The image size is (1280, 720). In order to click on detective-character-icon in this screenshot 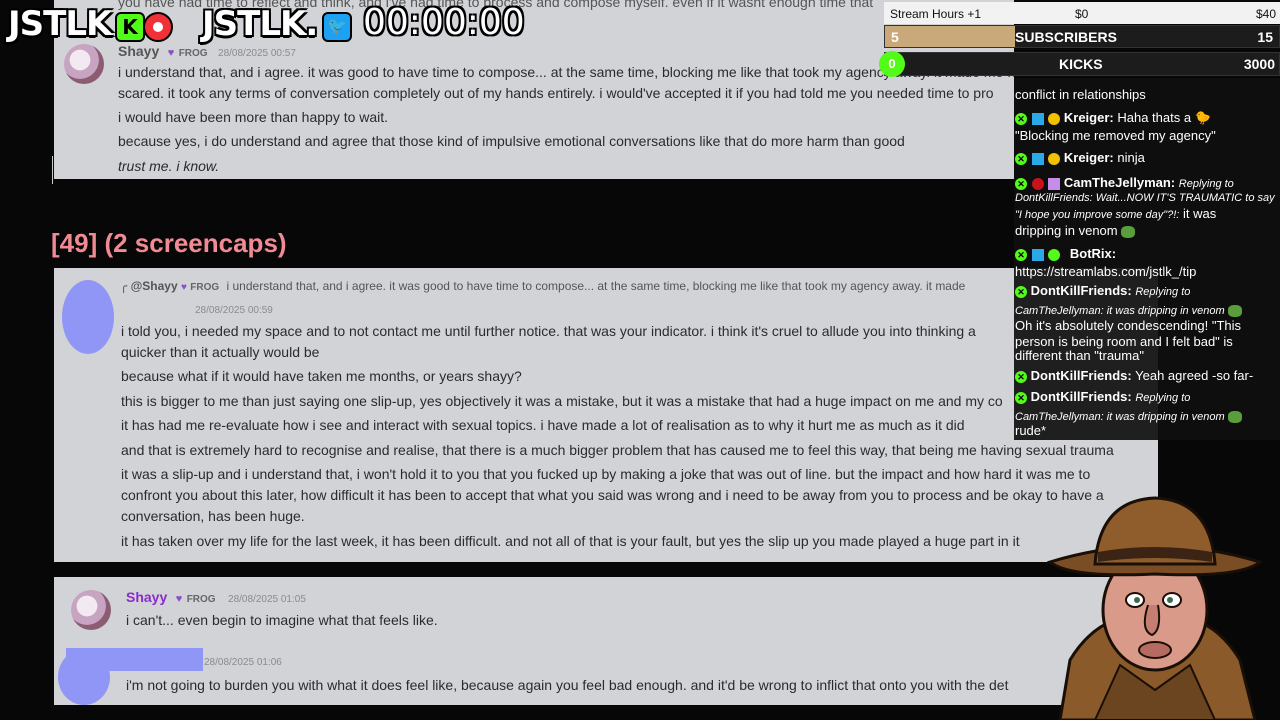, I will do `click(1155, 608)`.